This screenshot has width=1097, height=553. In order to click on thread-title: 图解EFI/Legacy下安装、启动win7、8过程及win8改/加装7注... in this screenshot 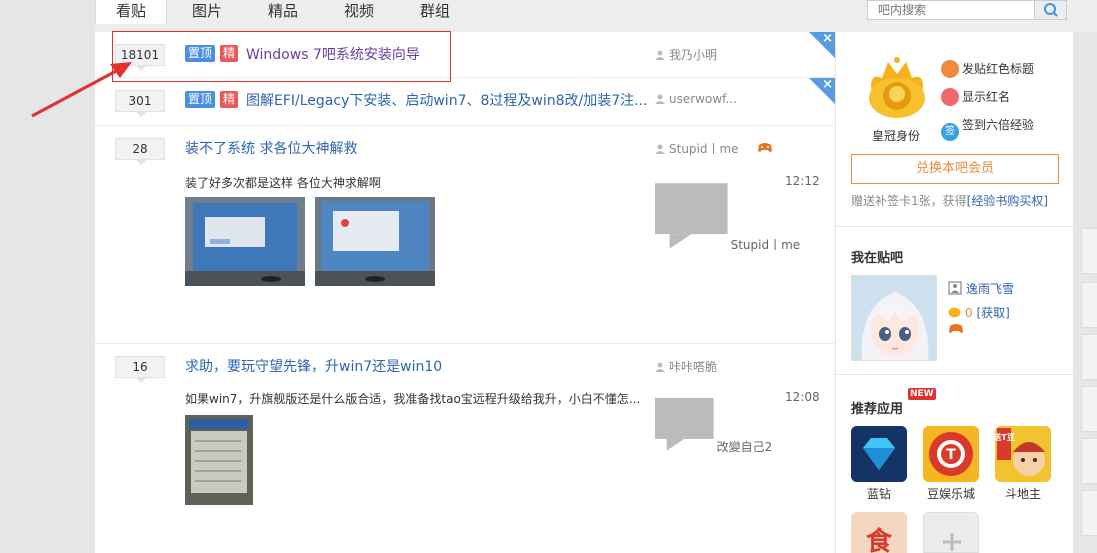, I will do `click(446, 100)`.